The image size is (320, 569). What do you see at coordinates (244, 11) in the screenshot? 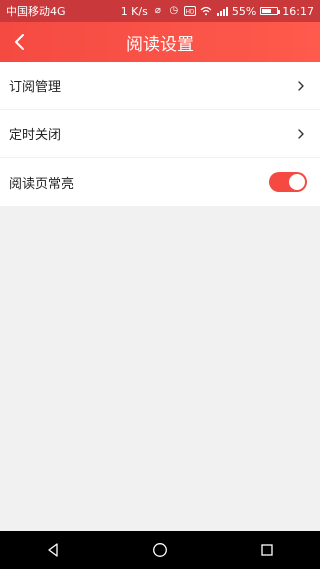
I see `battery-percent: 55%` at bounding box center [244, 11].